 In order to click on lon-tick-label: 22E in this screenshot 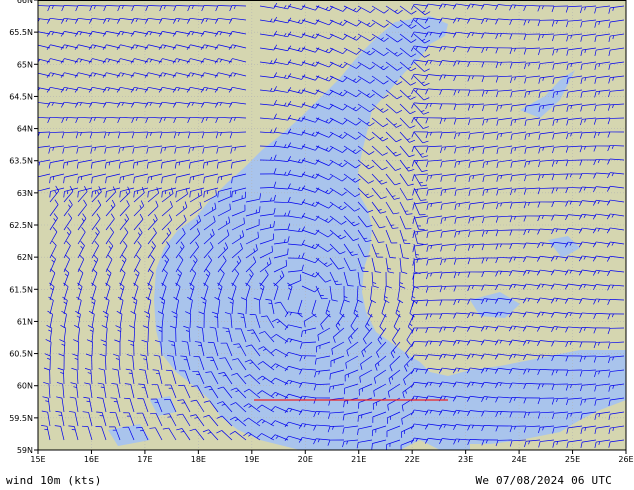, I will do `click(412, 459)`.